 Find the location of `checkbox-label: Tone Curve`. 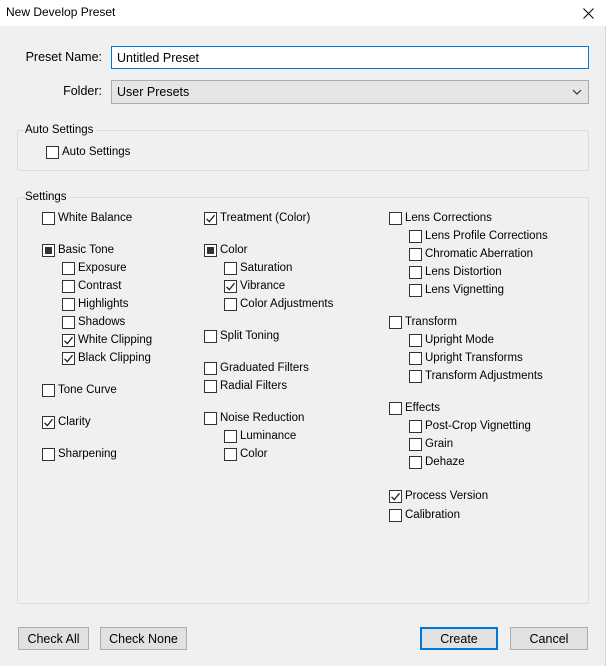

checkbox-label: Tone Curve is located at coordinates (87, 390).